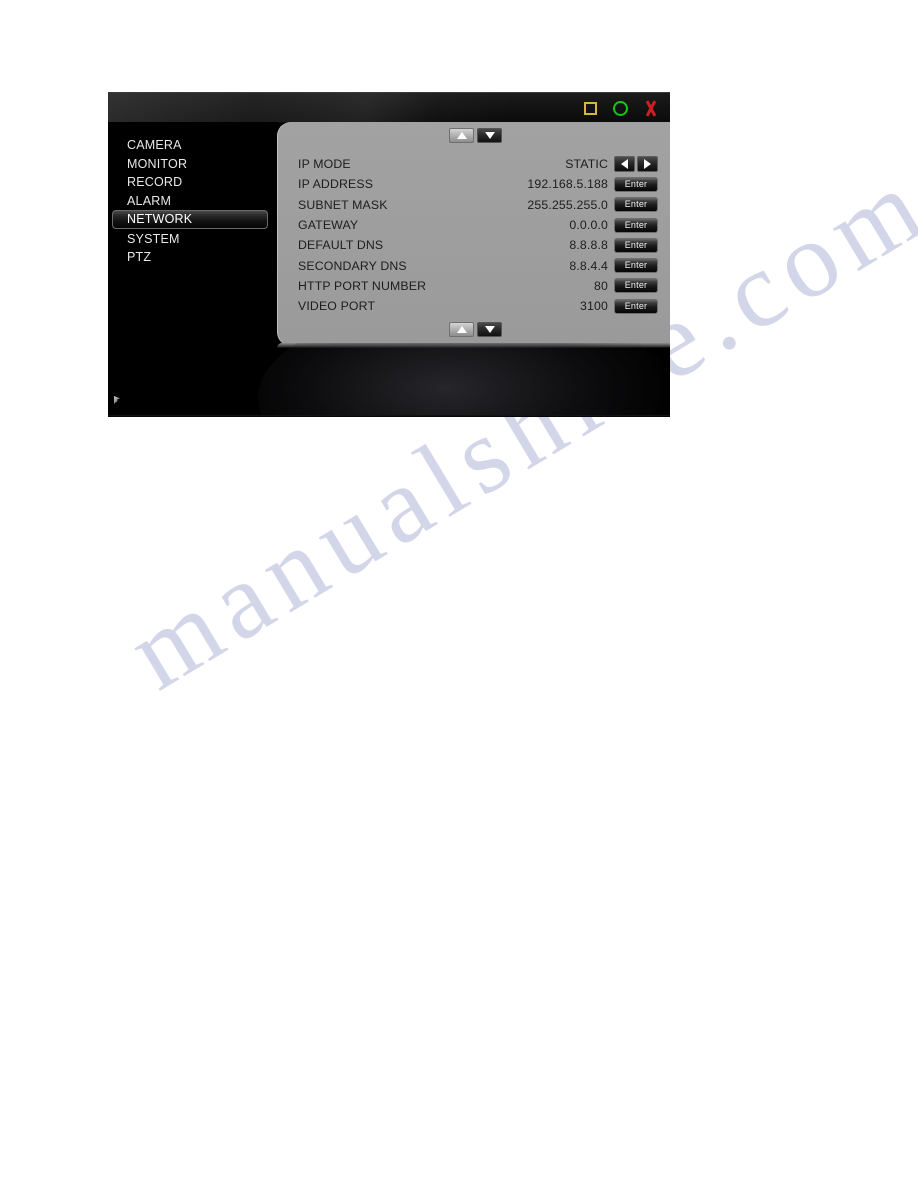 Image resolution: width=918 pixels, height=1188 pixels. I want to click on title-bar, so click(389, 107).